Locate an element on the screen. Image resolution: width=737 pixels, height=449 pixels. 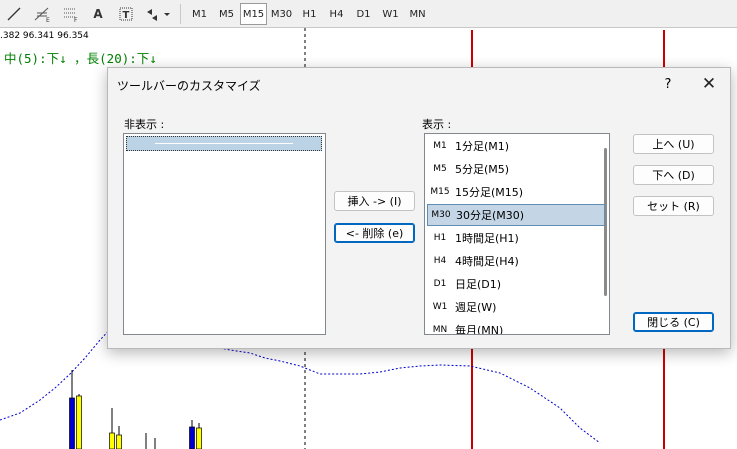
timeframe-m30-button: M30 is located at coordinates (281, 14).